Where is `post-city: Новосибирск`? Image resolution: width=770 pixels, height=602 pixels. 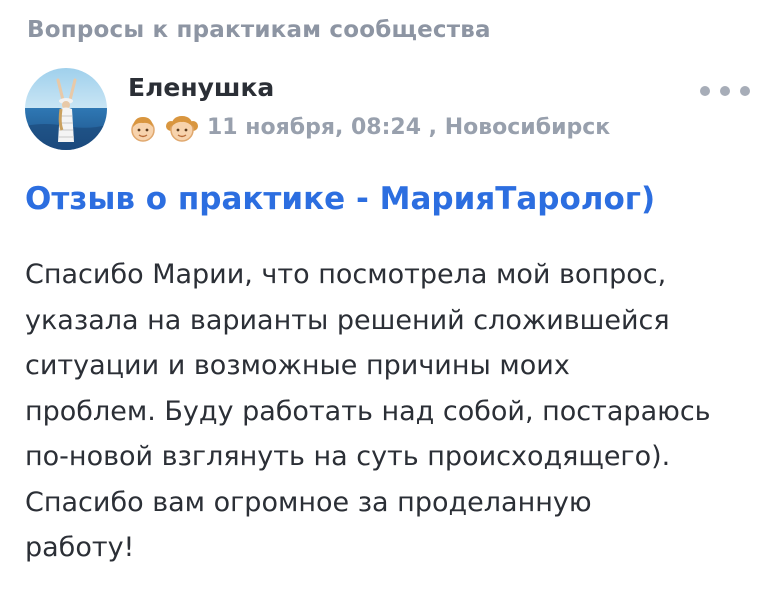 post-city: Новосибирск is located at coordinates (527, 127).